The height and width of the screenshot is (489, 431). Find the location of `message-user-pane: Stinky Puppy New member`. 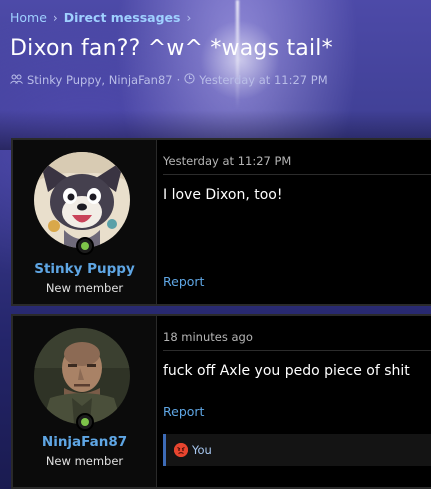

message-user-pane: Stinky Puppy New member is located at coordinates (85, 222).